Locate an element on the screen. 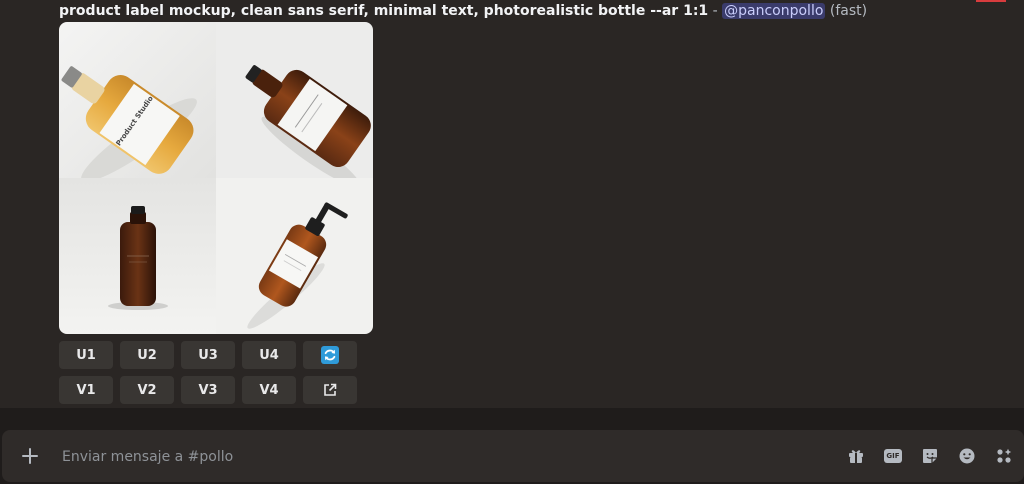  upscale-button-u3: U3 is located at coordinates (208, 355).